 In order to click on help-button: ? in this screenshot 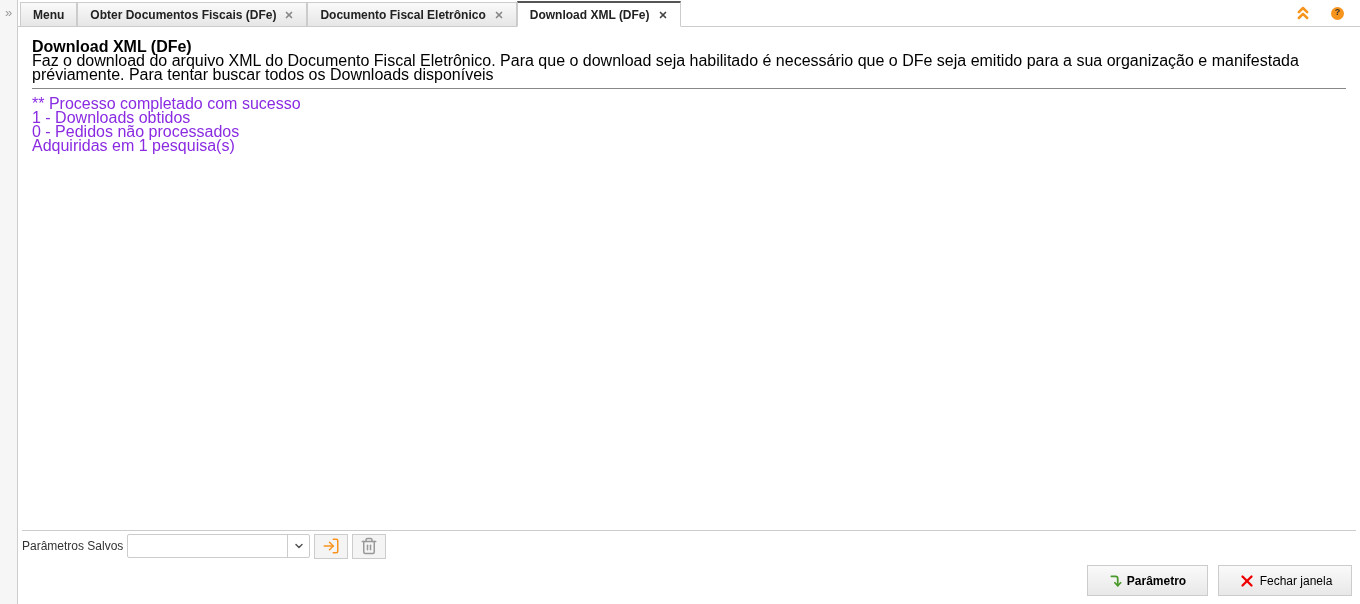, I will do `click(1337, 13)`.